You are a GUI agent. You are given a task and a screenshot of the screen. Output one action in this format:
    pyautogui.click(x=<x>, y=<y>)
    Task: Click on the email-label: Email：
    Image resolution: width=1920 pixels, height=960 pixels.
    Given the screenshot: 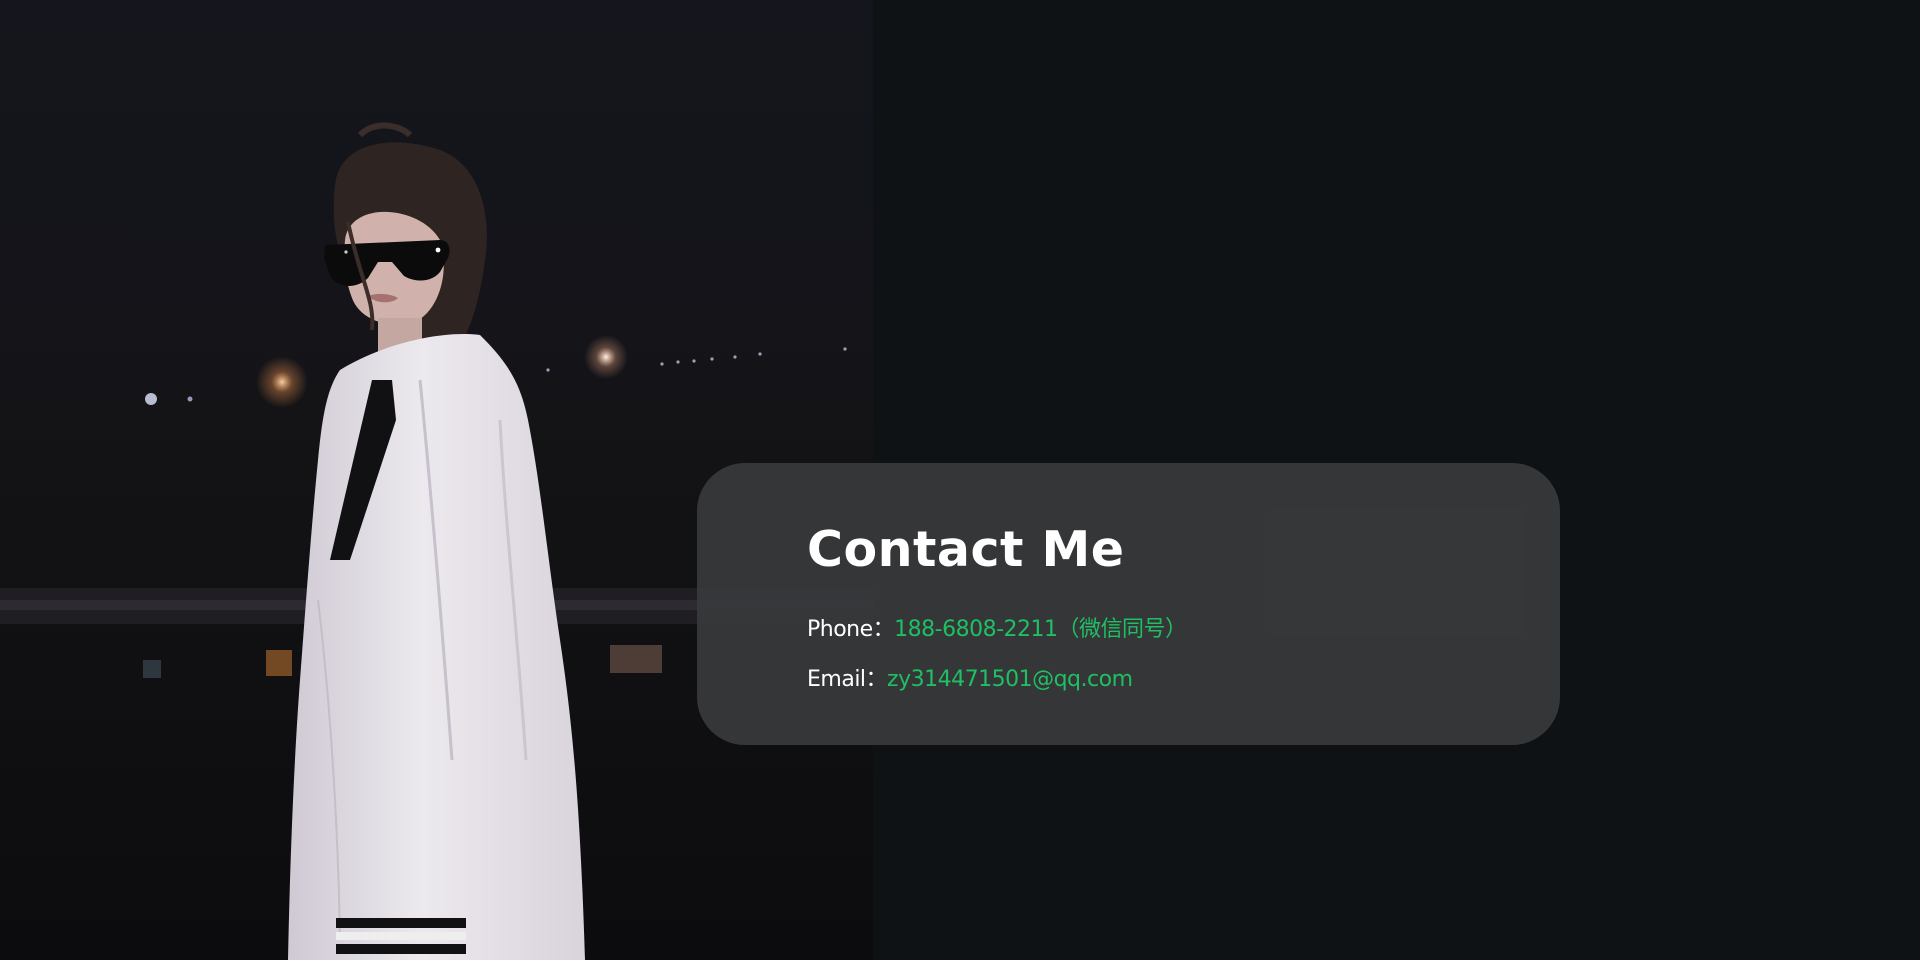 What is the action you would take?
    pyautogui.click(x=847, y=679)
    